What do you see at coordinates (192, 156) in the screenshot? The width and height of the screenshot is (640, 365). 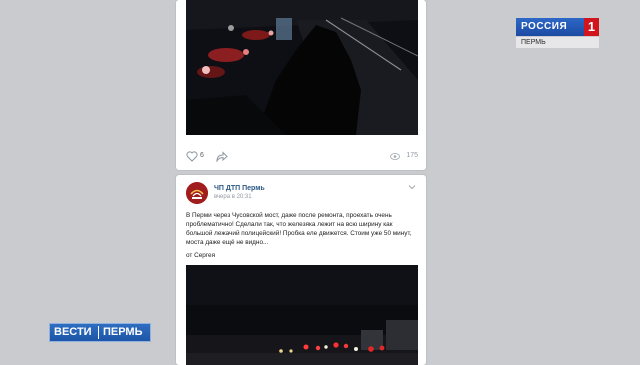 I see `heart-icon` at bounding box center [192, 156].